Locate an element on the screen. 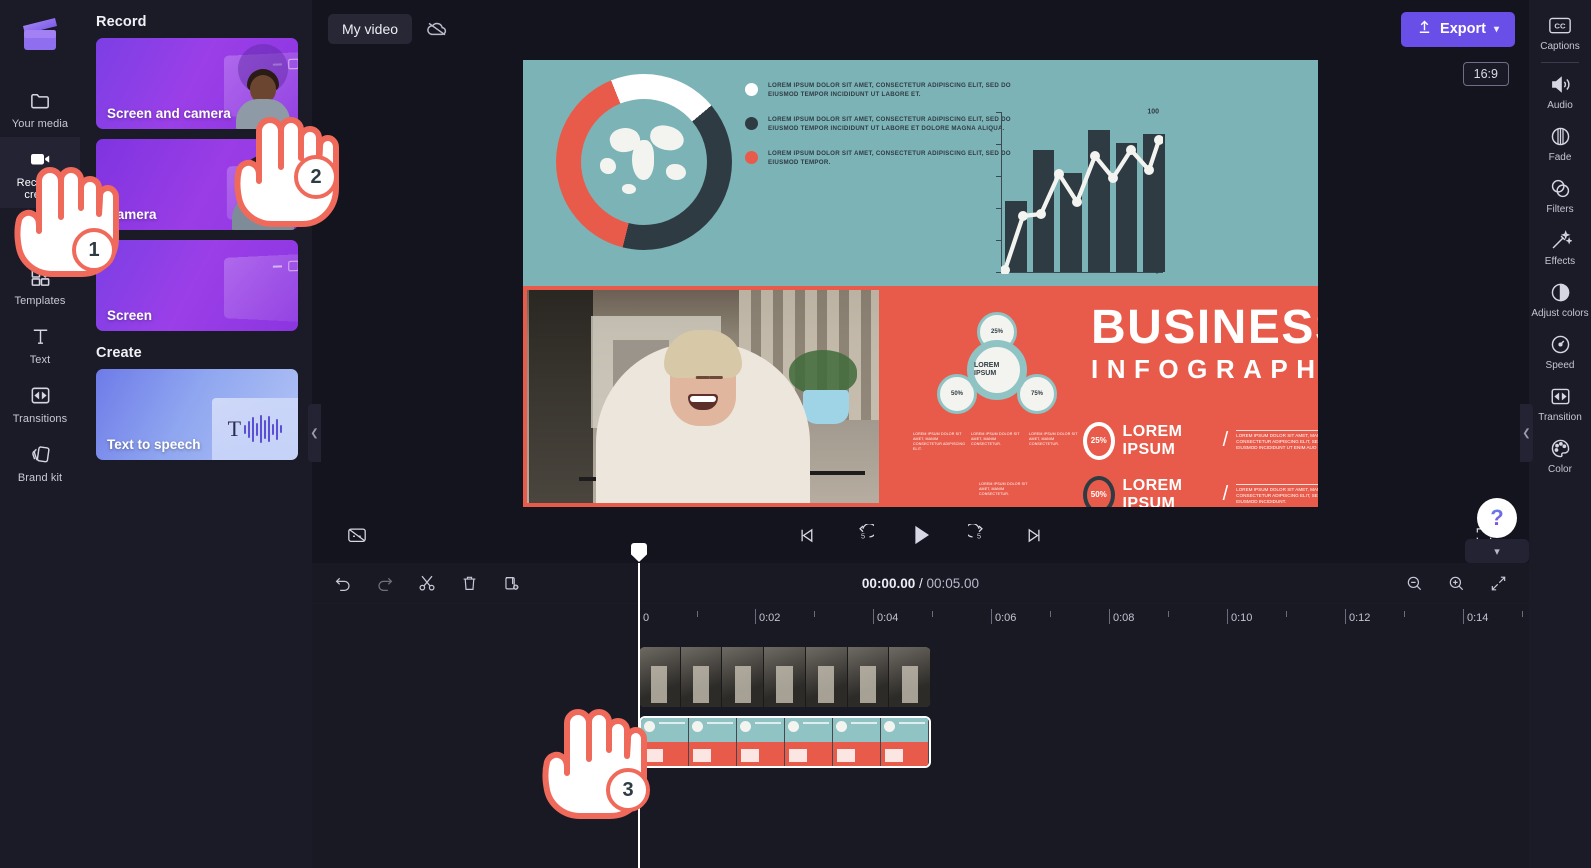  sidebar-item-templates: Templates is located at coordinates (40, 284).